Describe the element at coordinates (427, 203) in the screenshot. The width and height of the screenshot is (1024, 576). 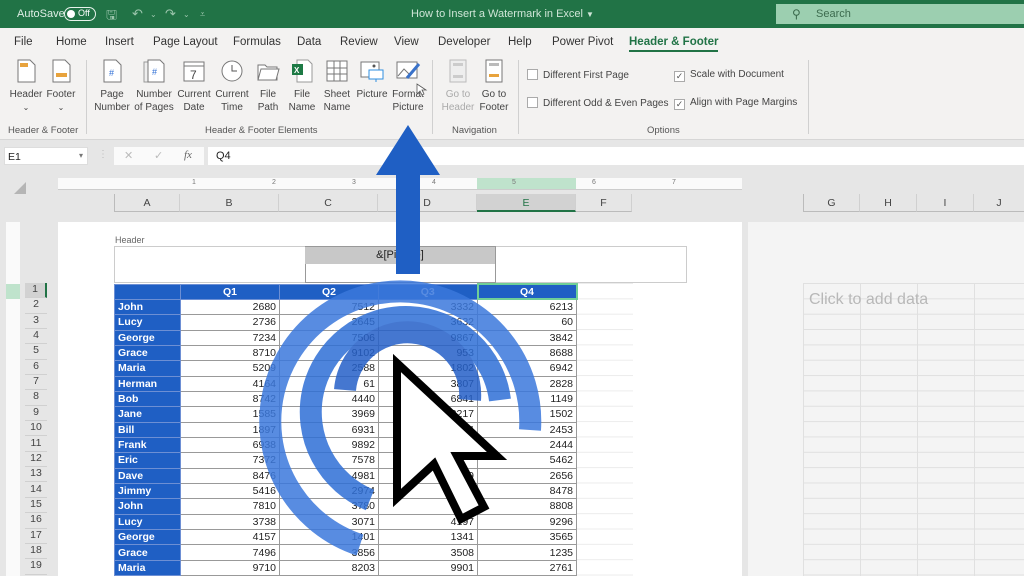
I see `column-header-d: D` at that location.